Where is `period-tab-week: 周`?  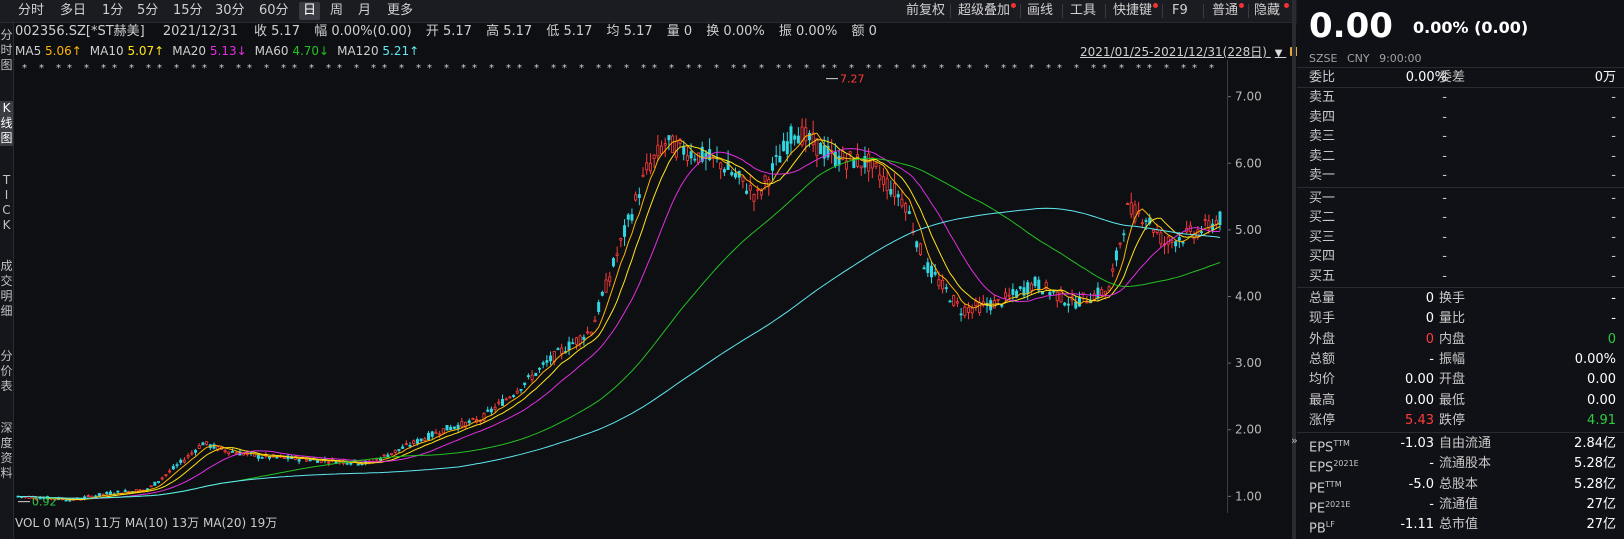 period-tab-week: 周 is located at coordinates (336, 11).